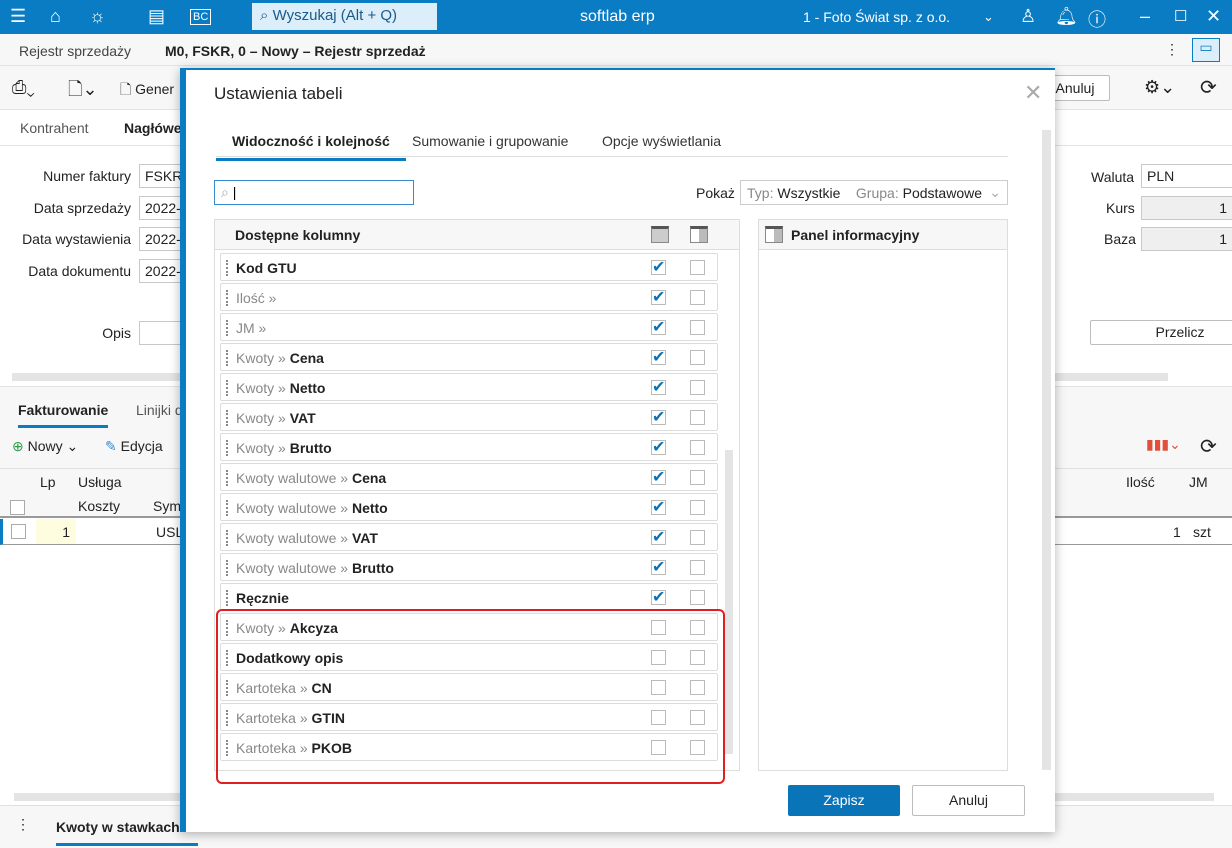 The image size is (1232, 848). I want to click on gear-icon: ⚙⌄, so click(1159, 87).